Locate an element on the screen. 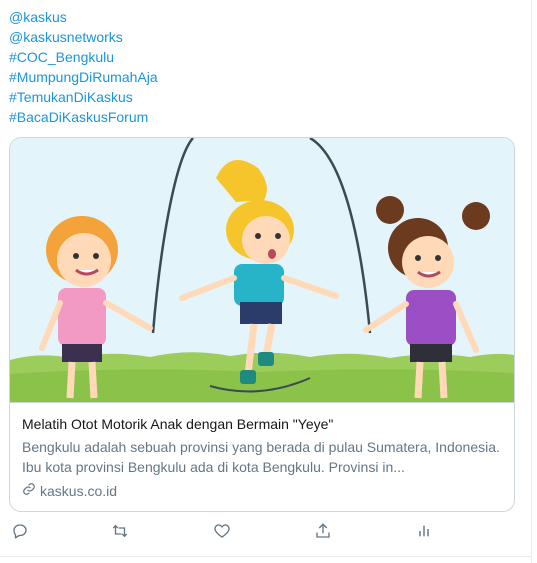  share-icon is located at coordinates (323, 533).